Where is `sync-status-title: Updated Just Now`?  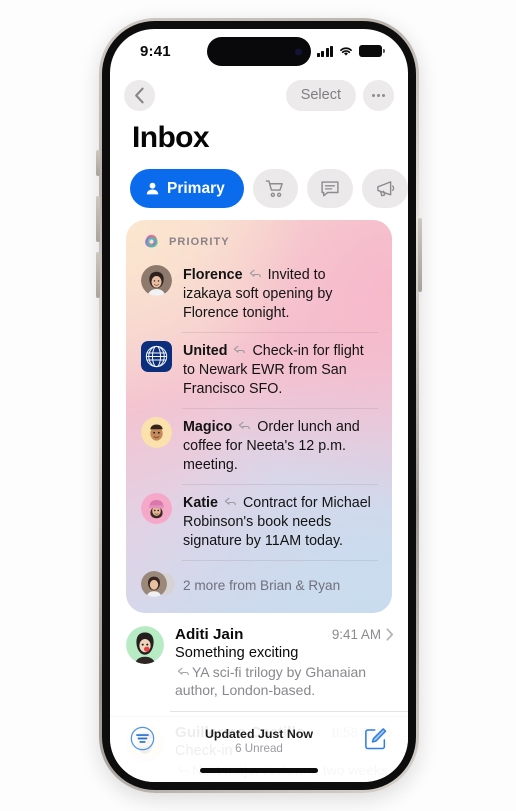 sync-status-title: Updated Just Now is located at coordinates (259, 734).